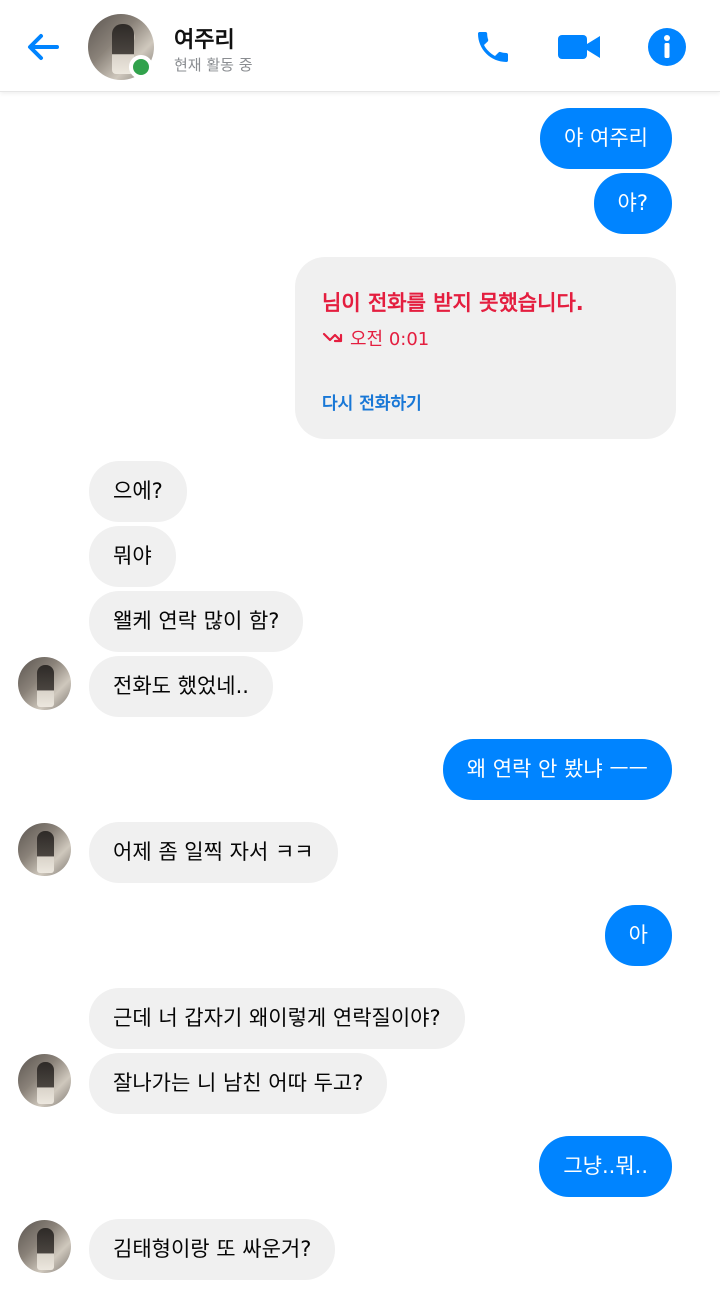  Describe the element at coordinates (606, 138) in the screenshot. I see `message-bubble-outgoing: 야 여주리` at that location.